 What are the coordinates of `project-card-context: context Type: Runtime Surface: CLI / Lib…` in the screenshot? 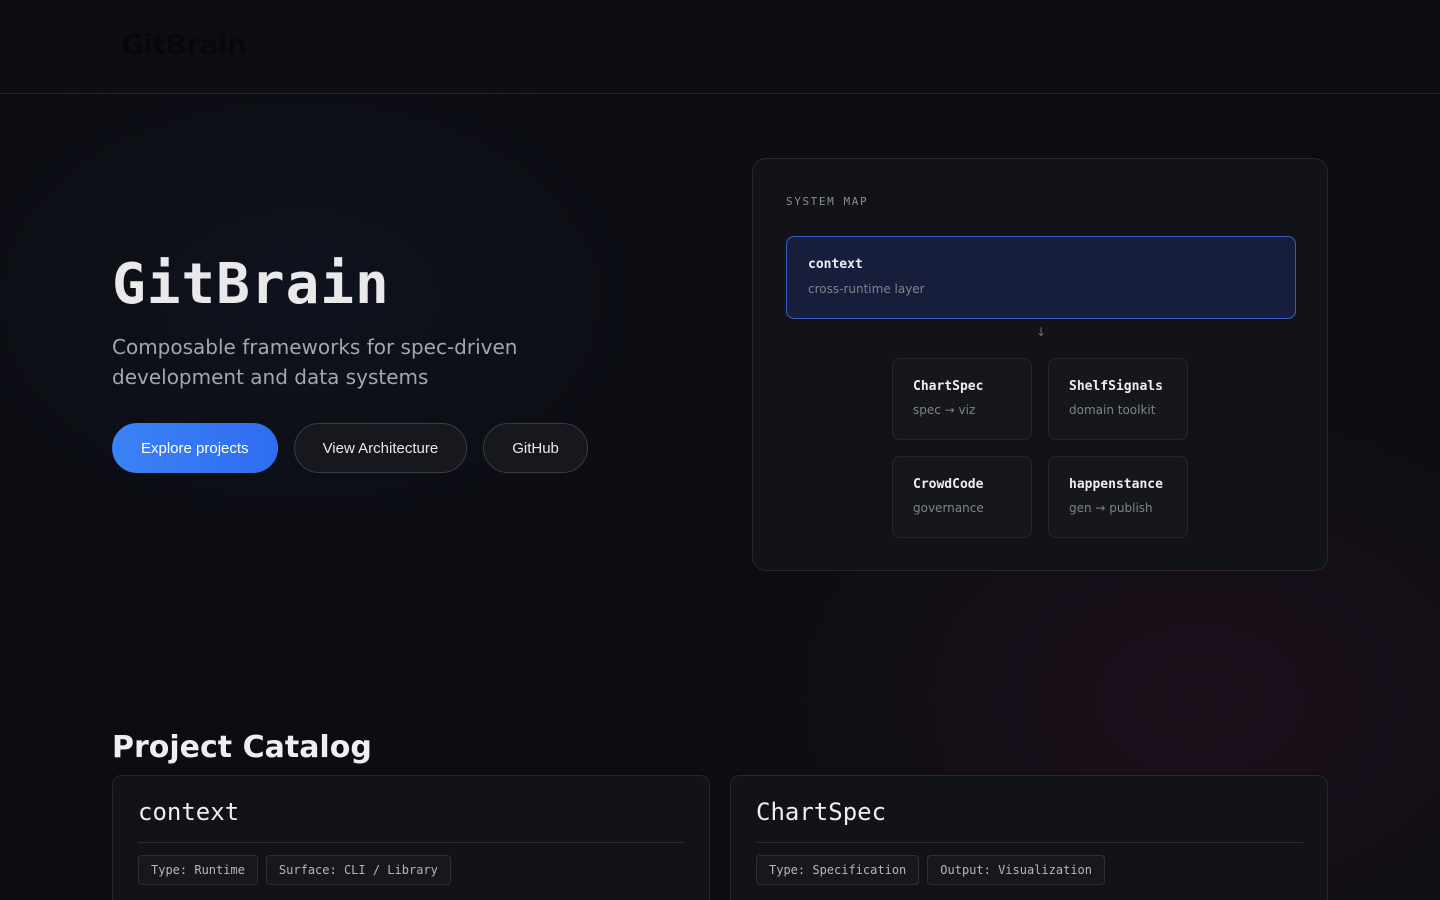 It's located at (411, 837).